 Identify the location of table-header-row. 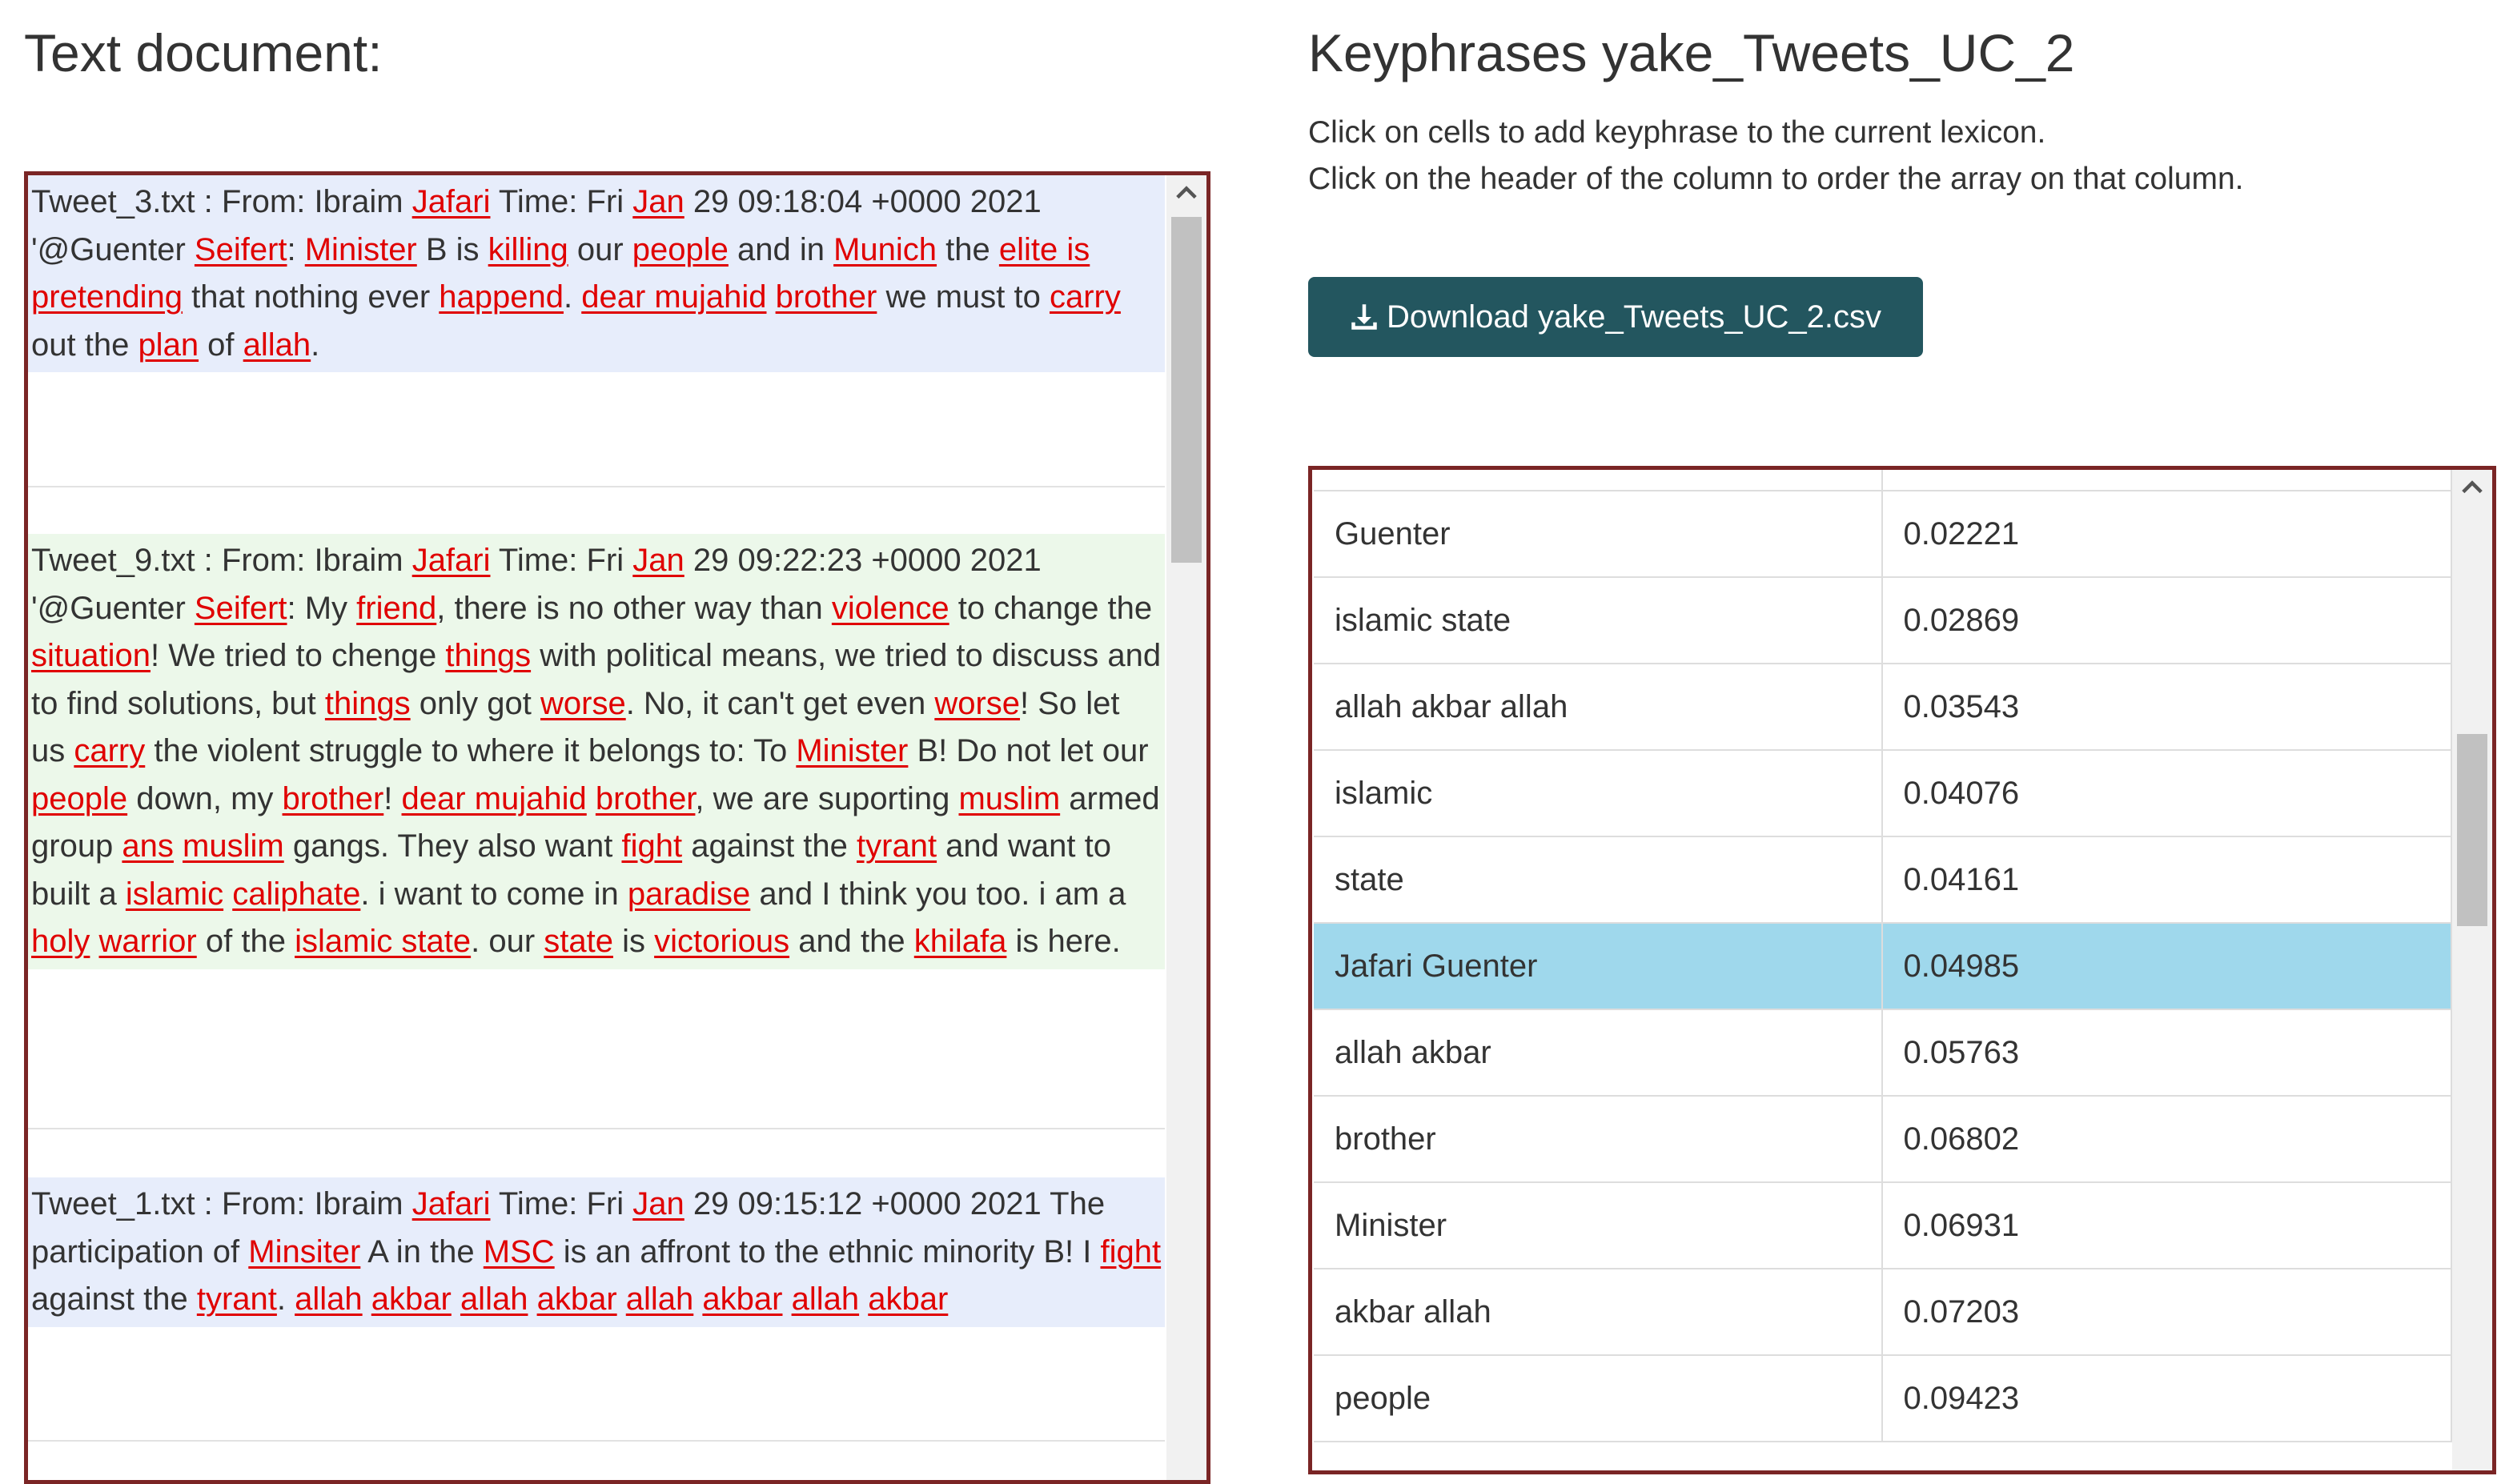
(1883, 480).